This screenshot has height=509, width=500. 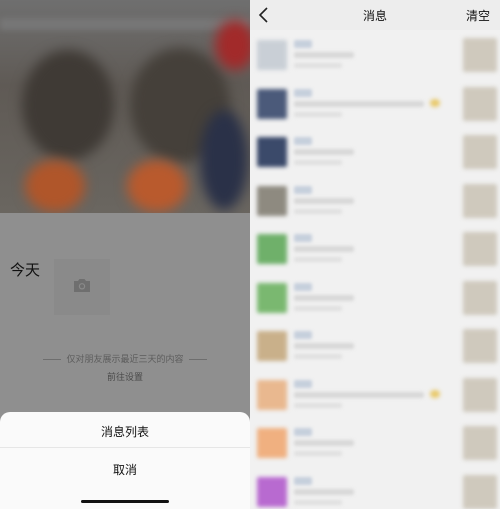 I want to click on notice-text: 仅对朋友展示最近三天的内容, so click(x=125, y=360).